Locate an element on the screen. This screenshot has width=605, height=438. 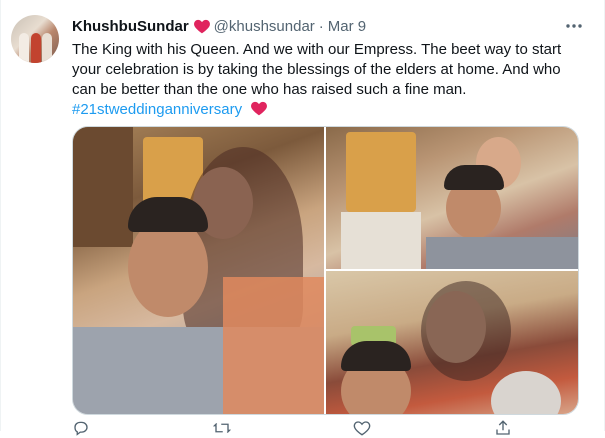
avatar is located at coordinates (35, 39).